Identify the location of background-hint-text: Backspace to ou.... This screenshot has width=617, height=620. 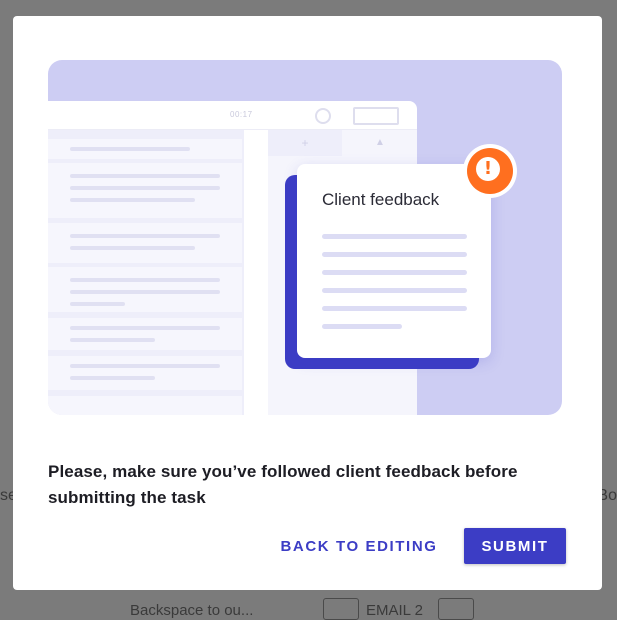
(192, 610).